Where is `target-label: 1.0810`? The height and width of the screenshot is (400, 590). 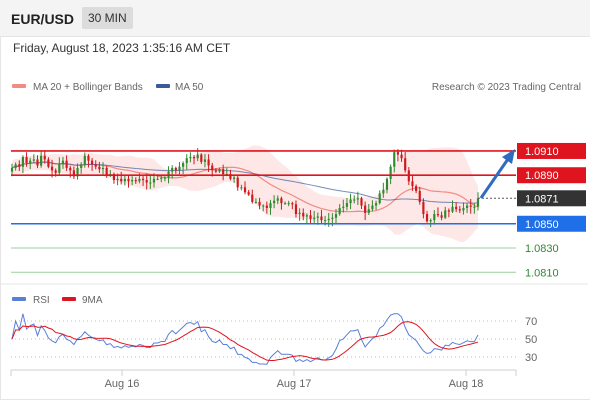 target-label: 1.0810 is located at coordinates (542, 273).